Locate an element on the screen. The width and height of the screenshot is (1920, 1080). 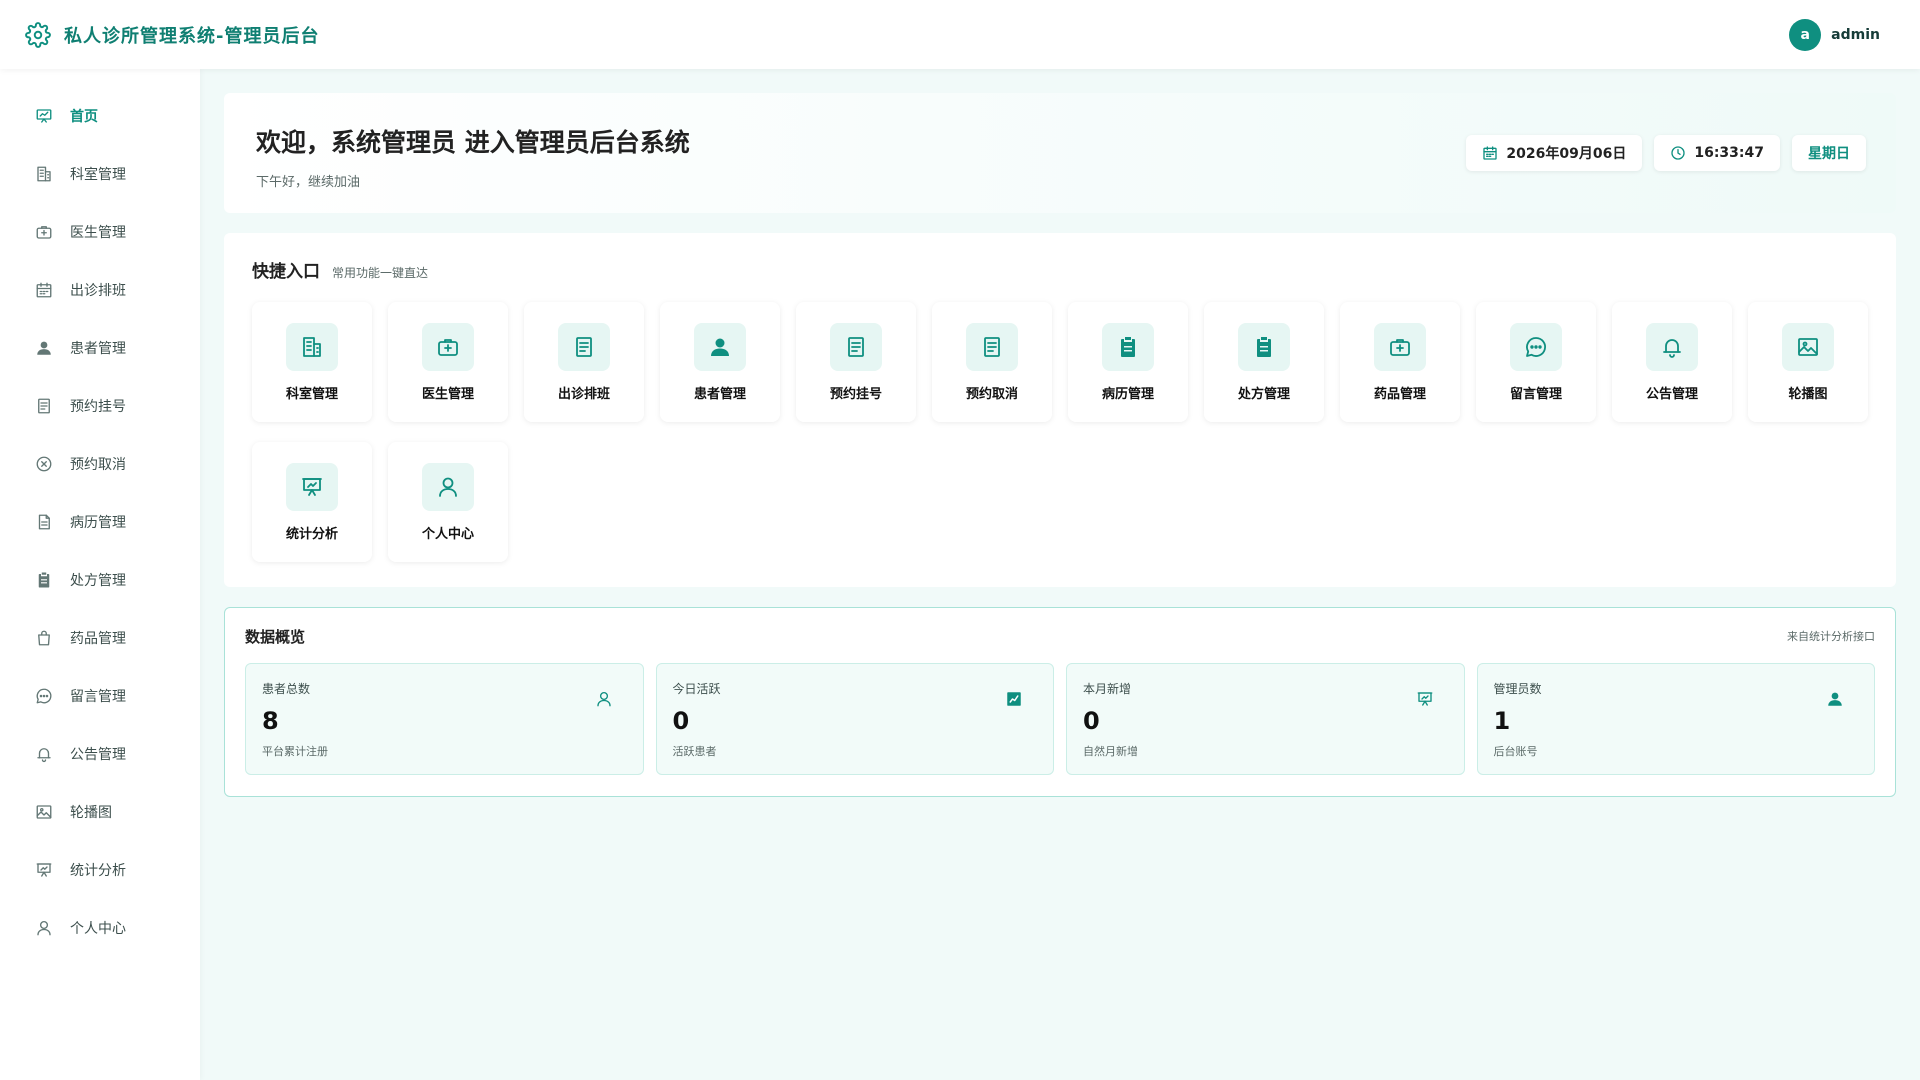
sidebar-item-label: 科室管理 is located at coordinates (98, 175).